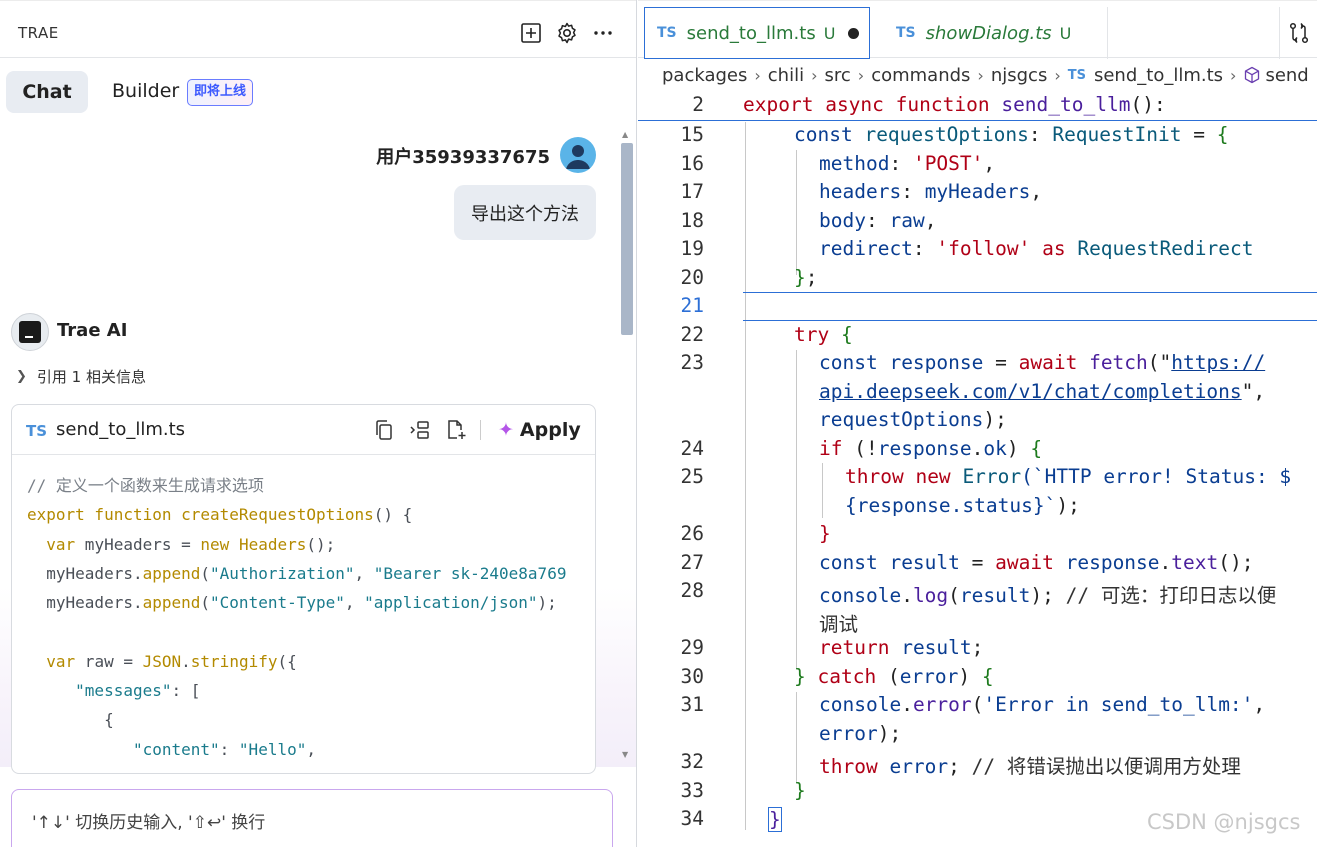 This screenshot has height=847, width=1317. I want to click on code-line: method: 'POST',, so click(907, 163).